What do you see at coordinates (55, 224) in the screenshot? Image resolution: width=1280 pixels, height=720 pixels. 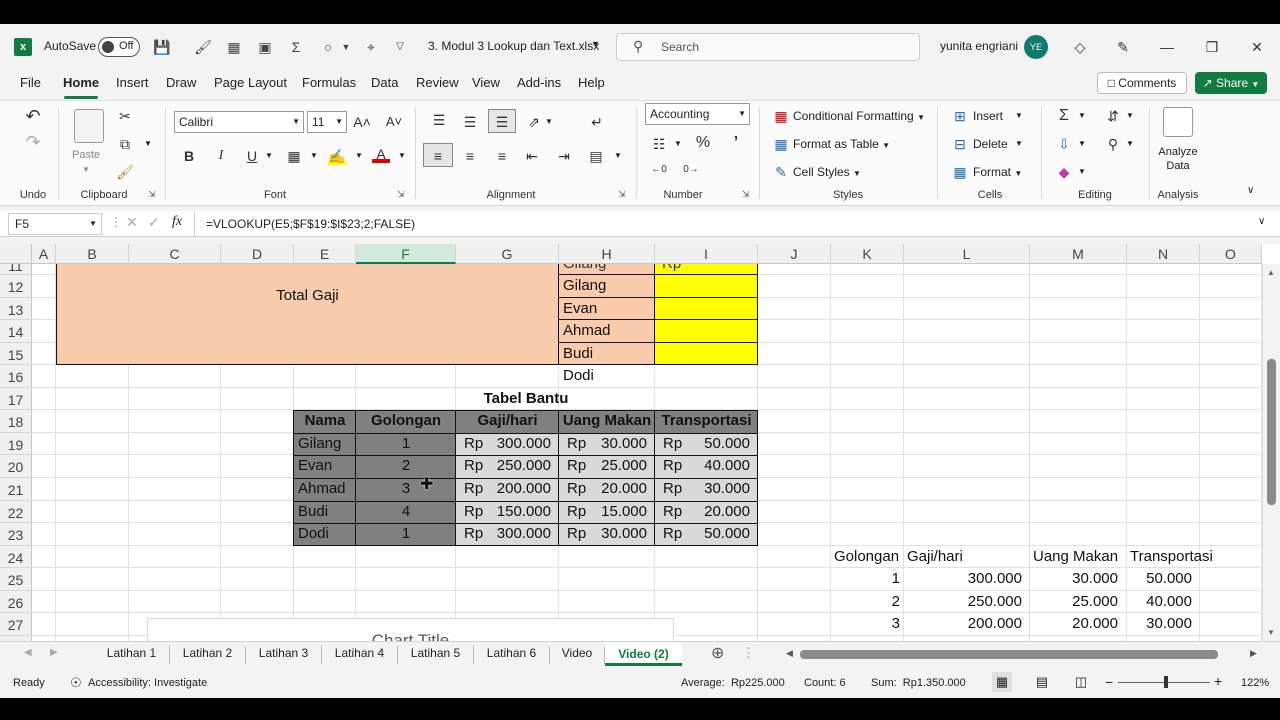 I see `name-box: F5 ▼` at bounding box center [55, 224].